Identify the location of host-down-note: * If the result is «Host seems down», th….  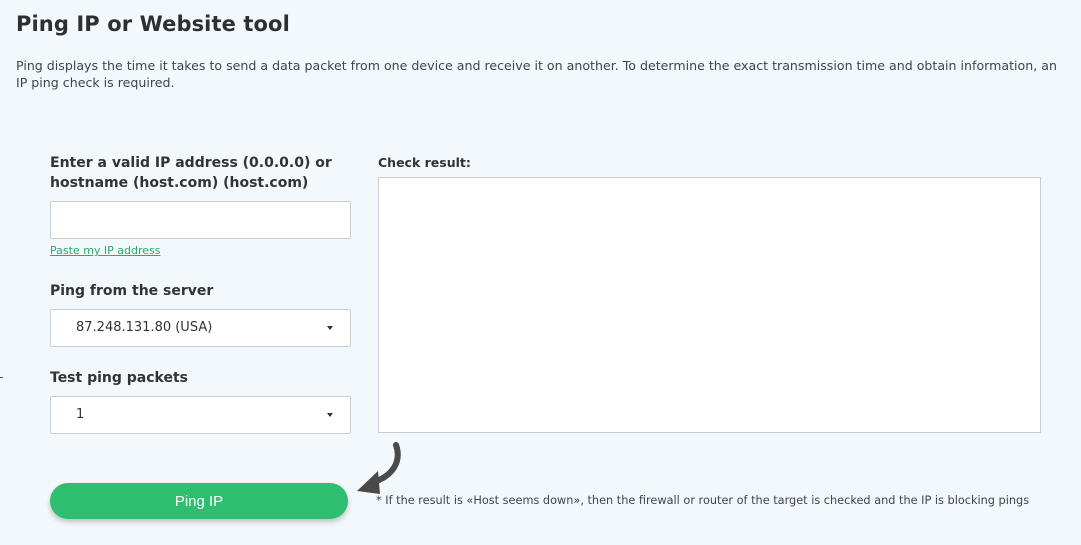
(703, 500).